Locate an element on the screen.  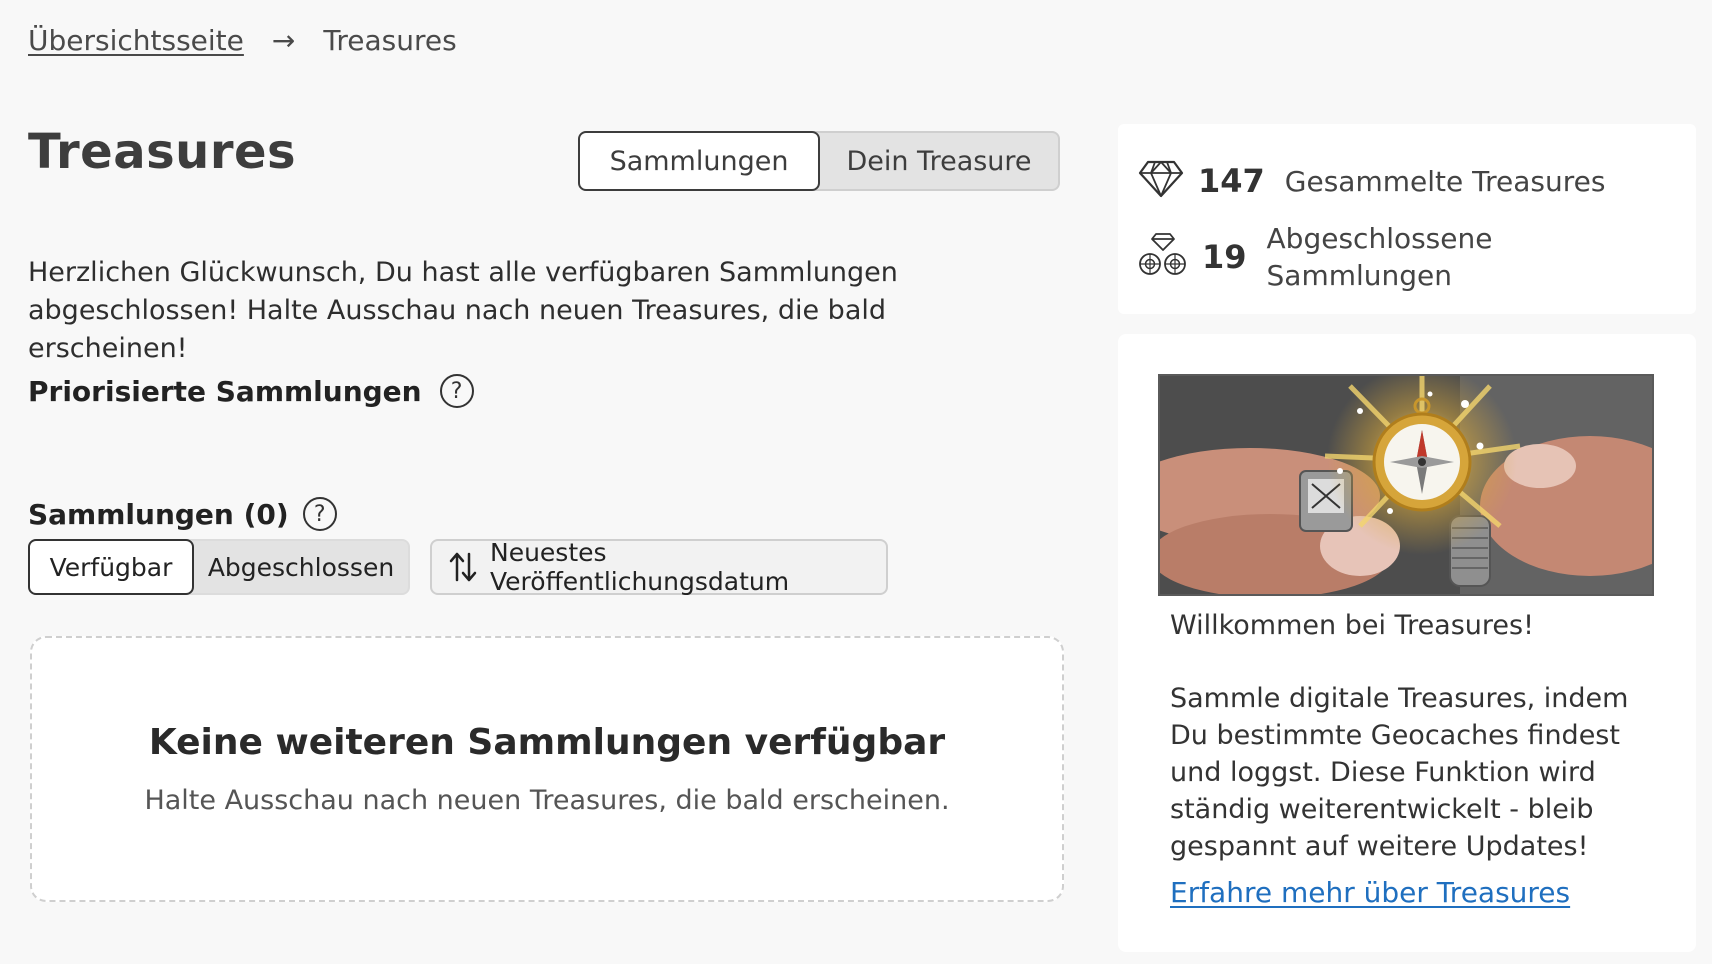
tab-dein-treasure: Dein Treasure is located at coordinates (937, 161).